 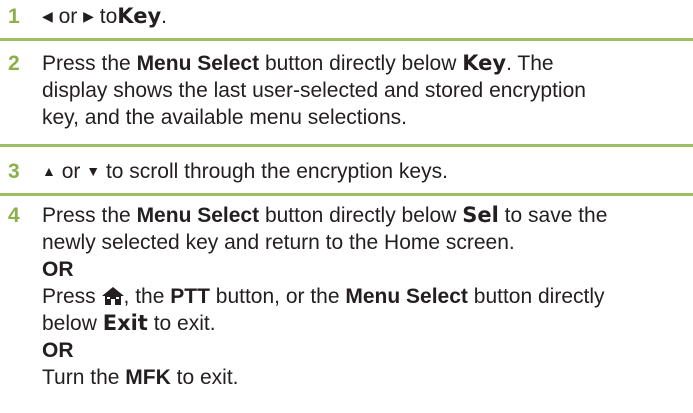 I want to click on display-text-sel: Sel, so click(x=480, y=215).